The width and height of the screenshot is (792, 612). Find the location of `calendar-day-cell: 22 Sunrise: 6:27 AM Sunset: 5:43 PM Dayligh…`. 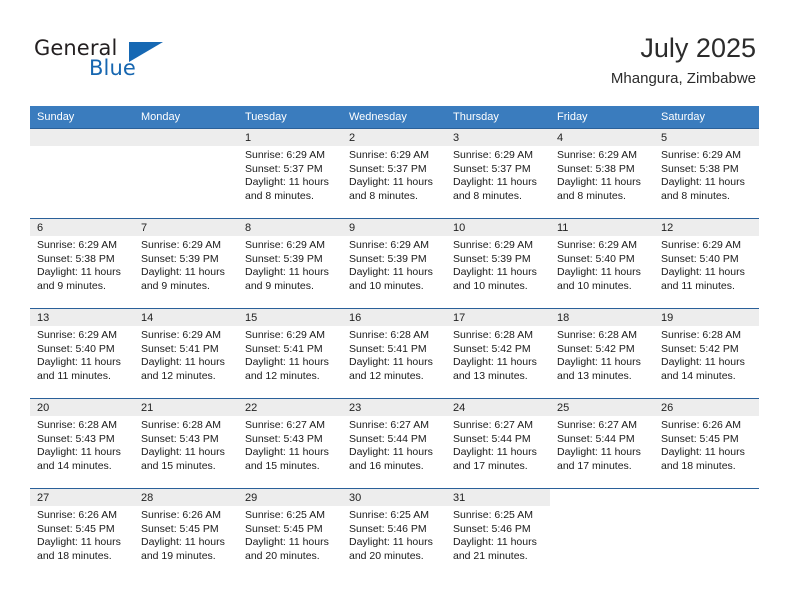

calendar-day-cell: 22 Sunrise: 6:27 AM Sunset: 5:43 PM Dayligh… is located at coordinates (290, 443).